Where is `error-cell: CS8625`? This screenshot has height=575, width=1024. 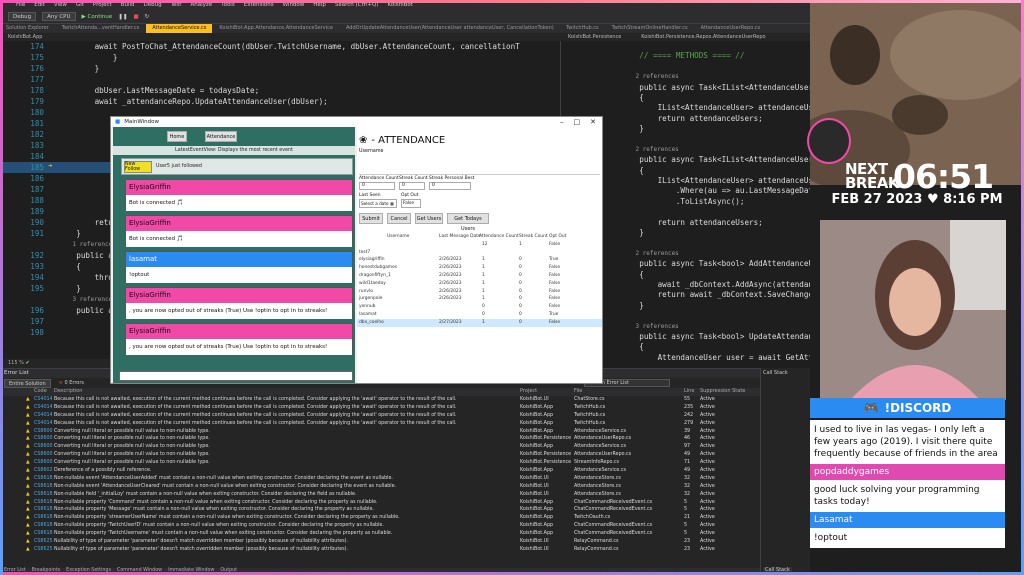
error-cell: CS8625 is located at coordinates (43, 549).